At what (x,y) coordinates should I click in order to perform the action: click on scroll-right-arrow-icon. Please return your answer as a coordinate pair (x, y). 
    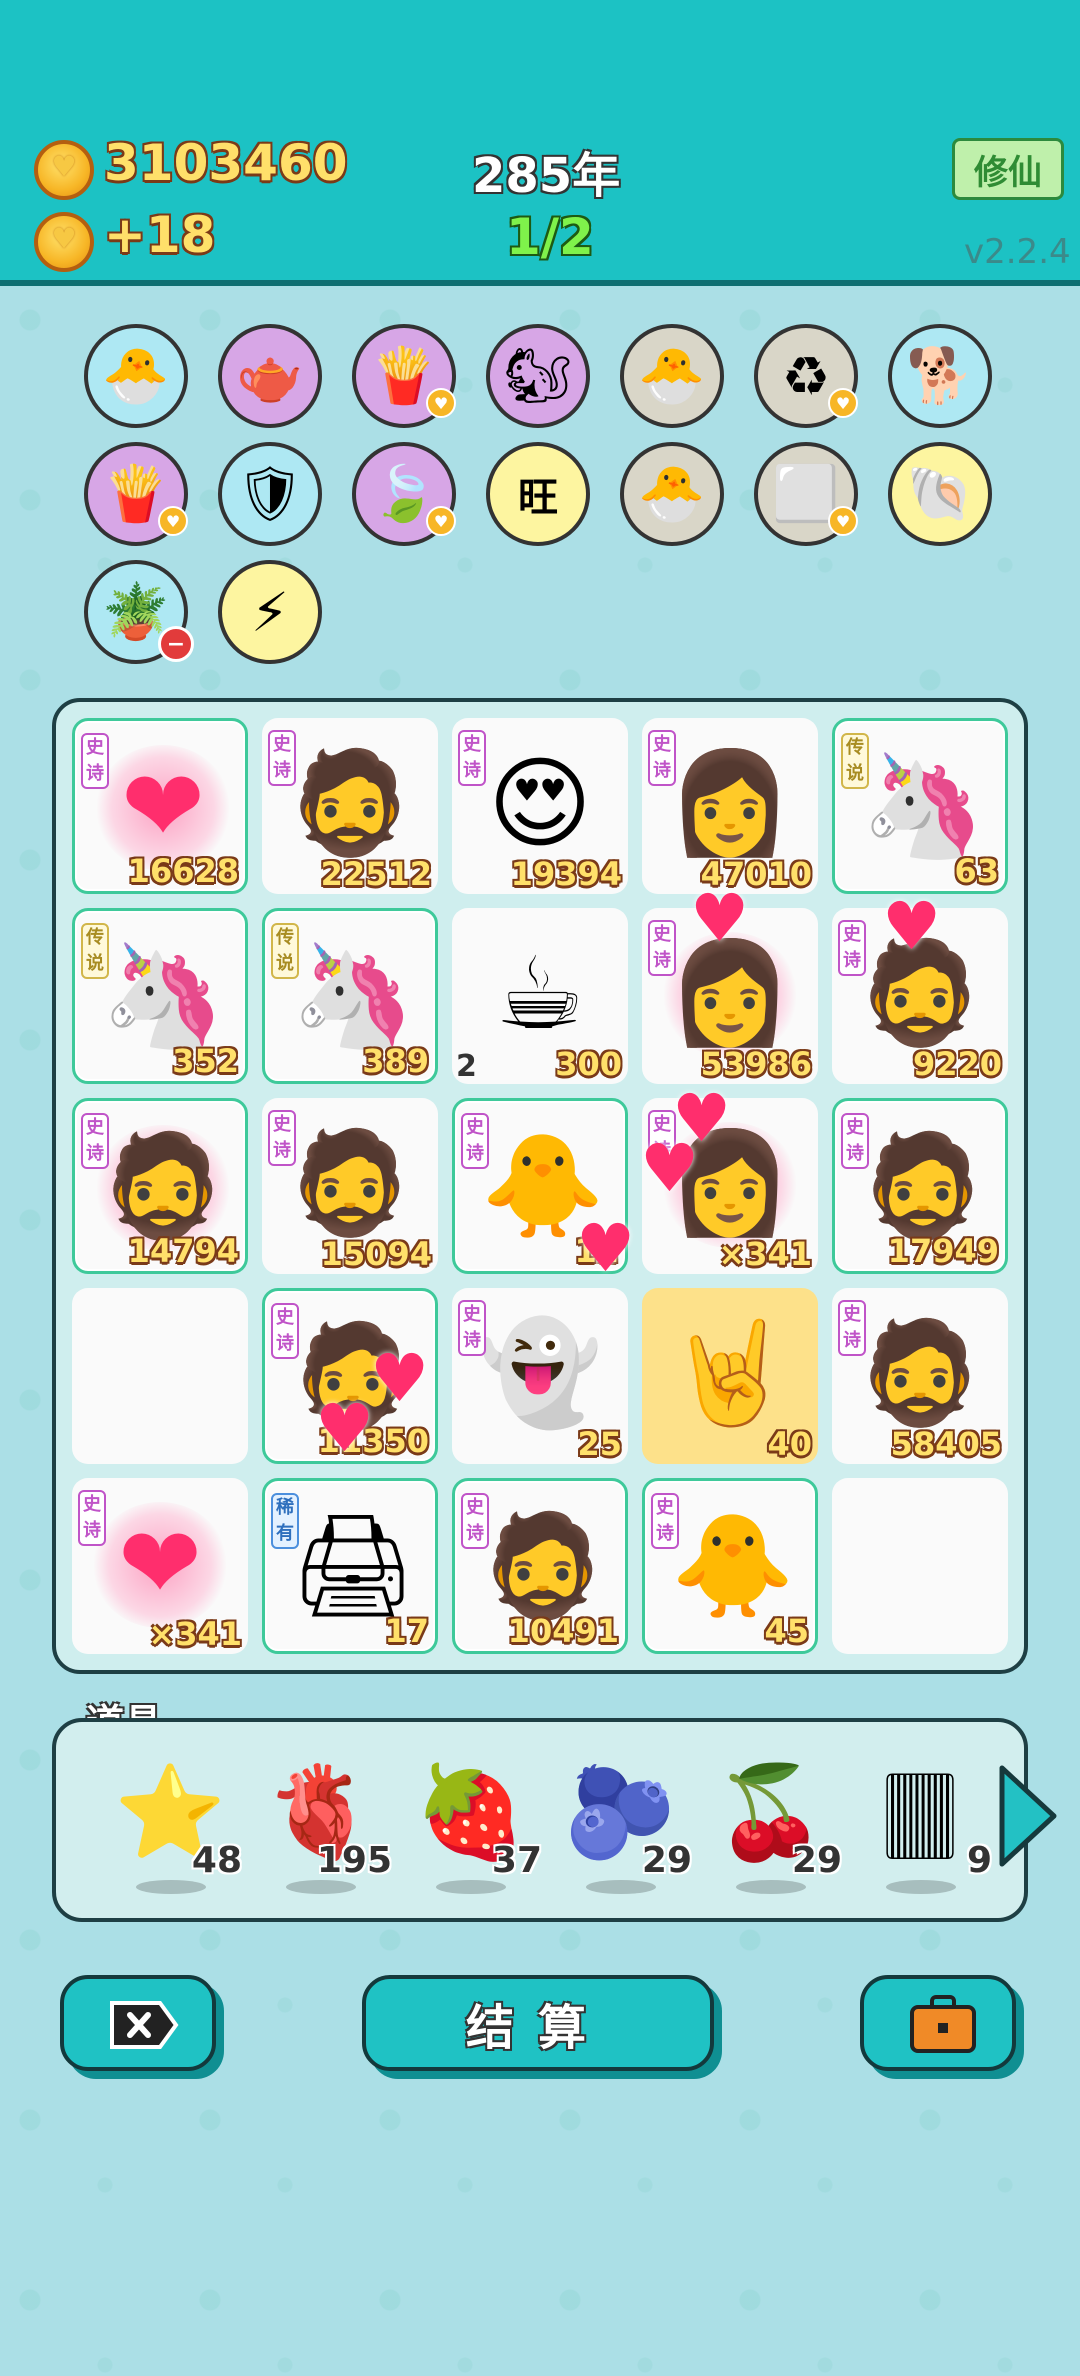
    Looking at the image, I should click on (1027, 1816).